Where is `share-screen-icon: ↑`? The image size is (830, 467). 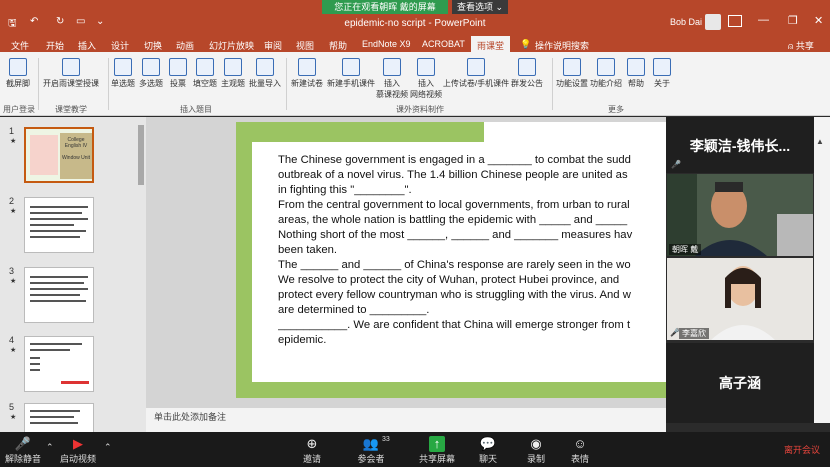 share-screen-icon: ↑ is located at coordinates (437, 444).